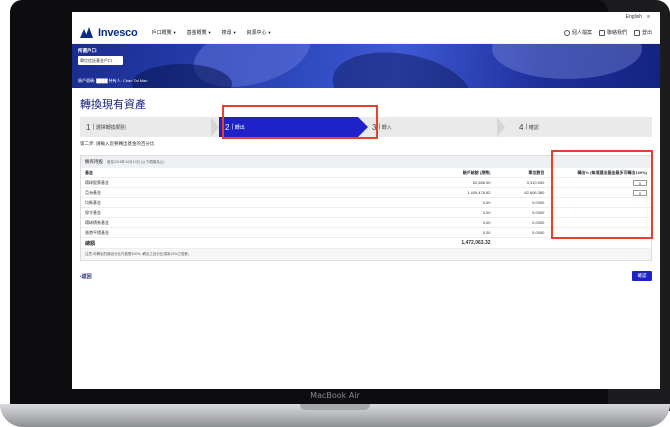  What do you see at coordinates (293, 127) in the screenshot?
I see `step-2-active: 2 | 轉出` at bounding box center [293, 127].